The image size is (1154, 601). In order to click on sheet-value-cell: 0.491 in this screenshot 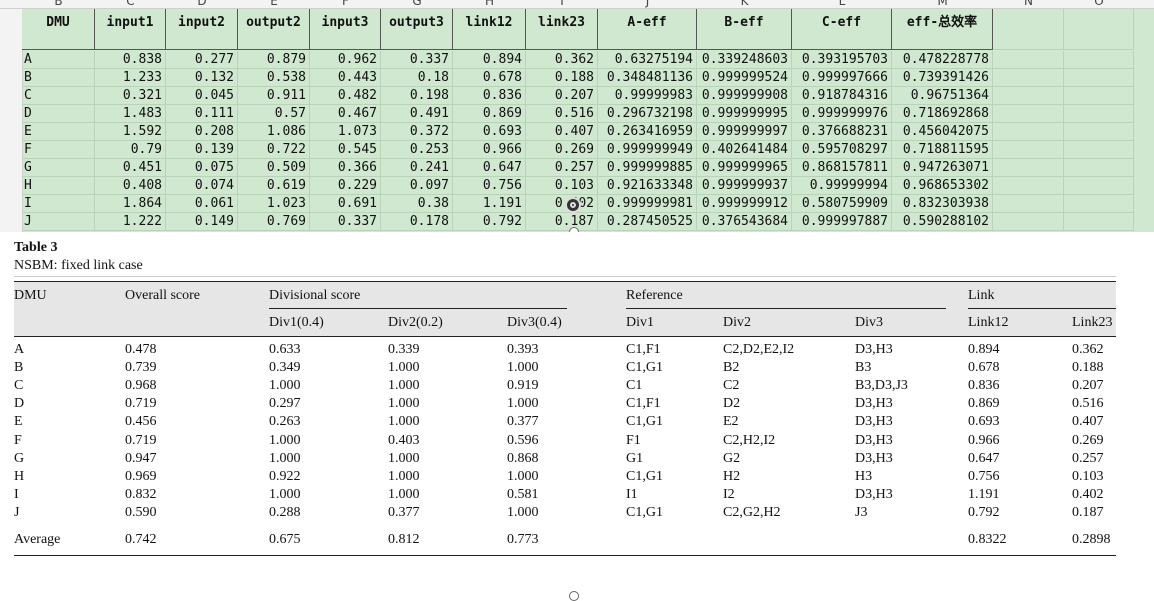, I will do `click(417, 114)`.